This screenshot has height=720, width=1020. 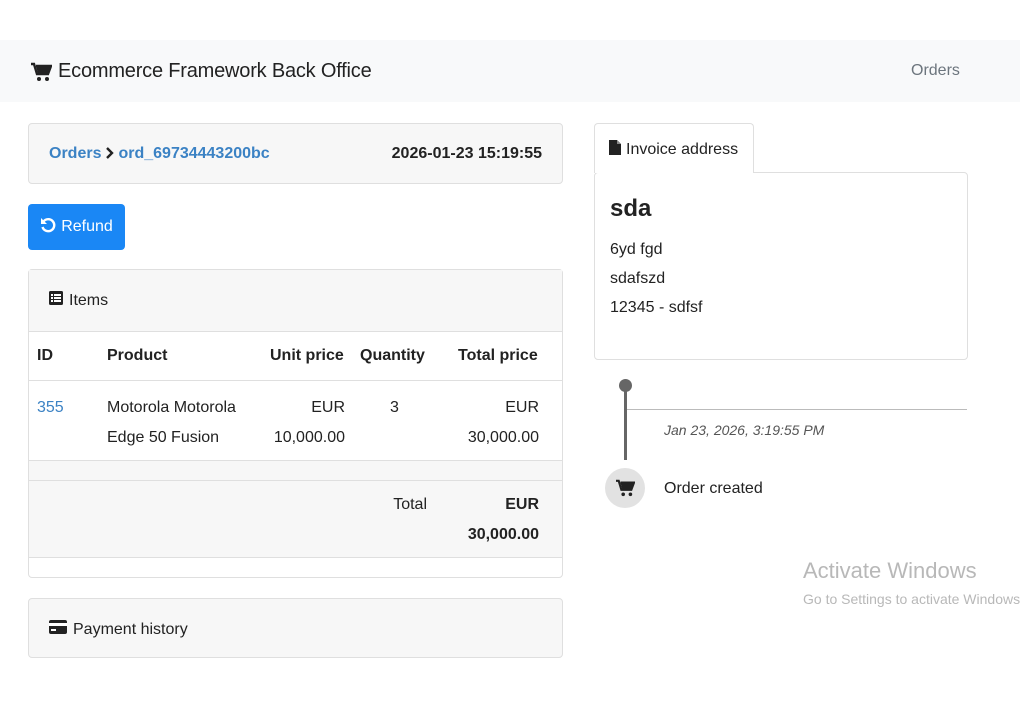 I want to click on total-row: Total EUR 30,000.00, so click(x=295, y=519).